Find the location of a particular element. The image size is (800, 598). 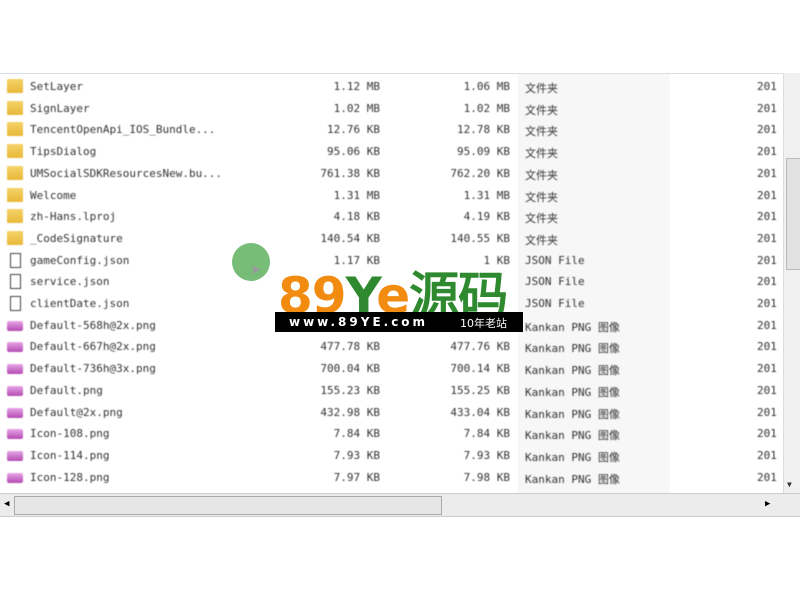

file-name: Icon-114.png is located at coordinates (70, 455).